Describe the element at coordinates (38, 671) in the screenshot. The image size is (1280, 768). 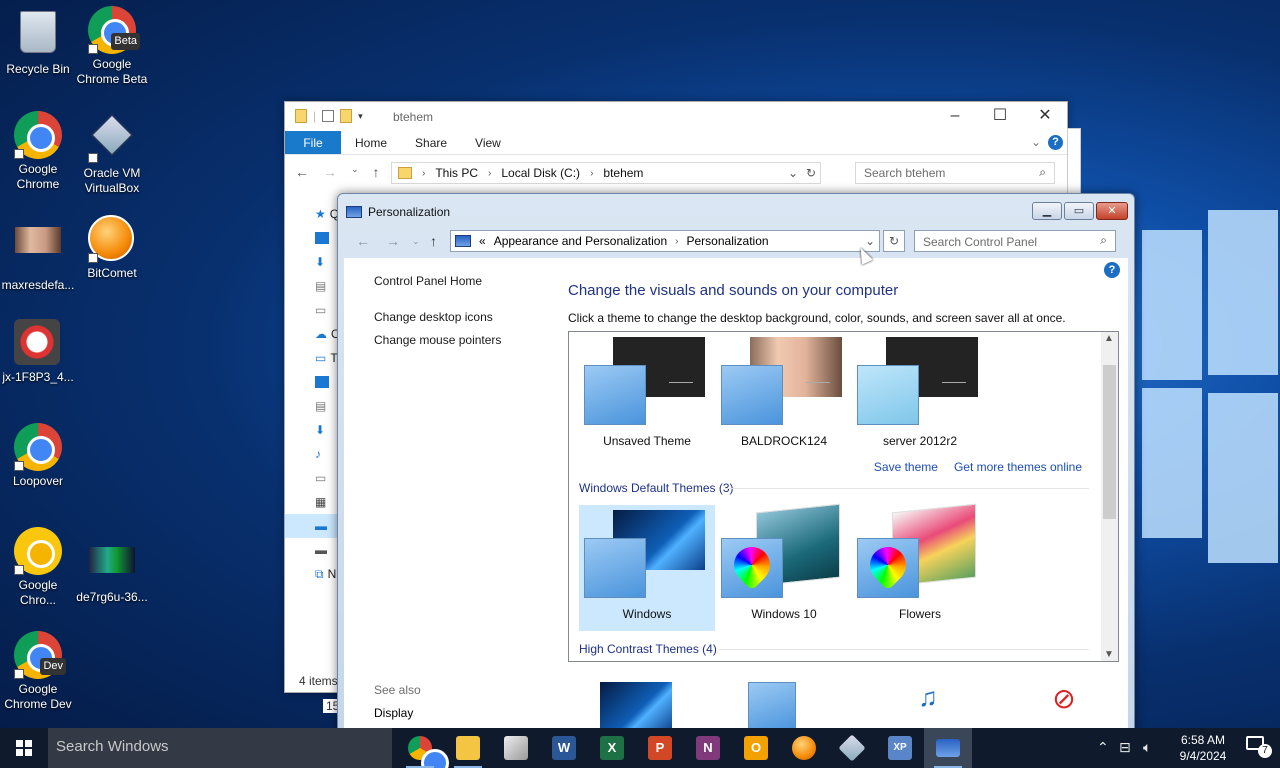
I see `desktop-icon-chrome-dev: Dev Google Chrome Dev` at that location.